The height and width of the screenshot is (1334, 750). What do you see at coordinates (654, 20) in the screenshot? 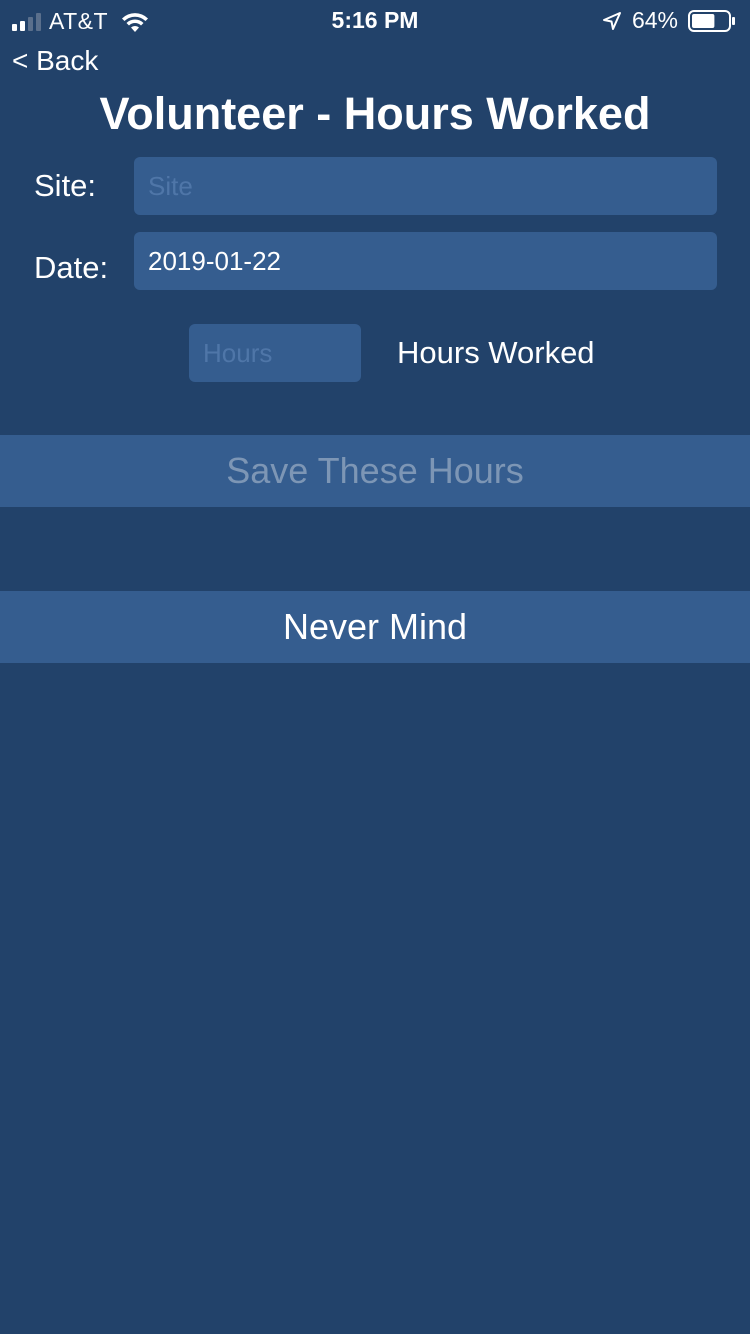
I see `battery-percent: 64%` at bounding box center [654, 20].